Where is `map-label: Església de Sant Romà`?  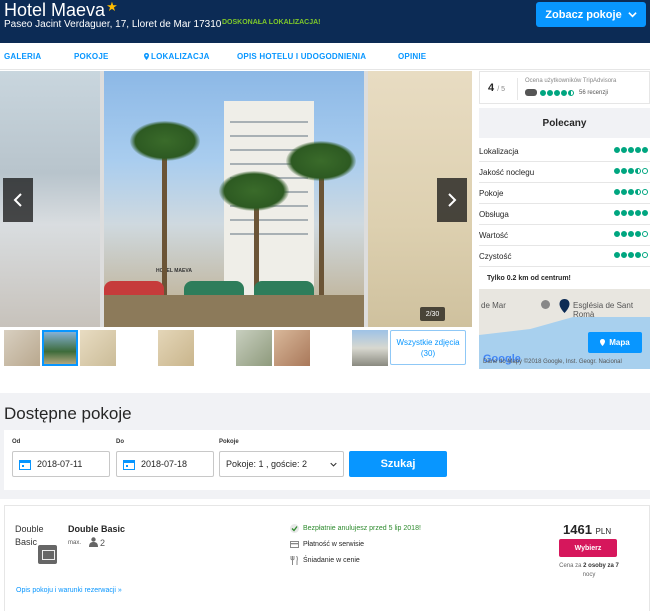 map-label: Església de Sant Romà is located at coordinates (603, 310).